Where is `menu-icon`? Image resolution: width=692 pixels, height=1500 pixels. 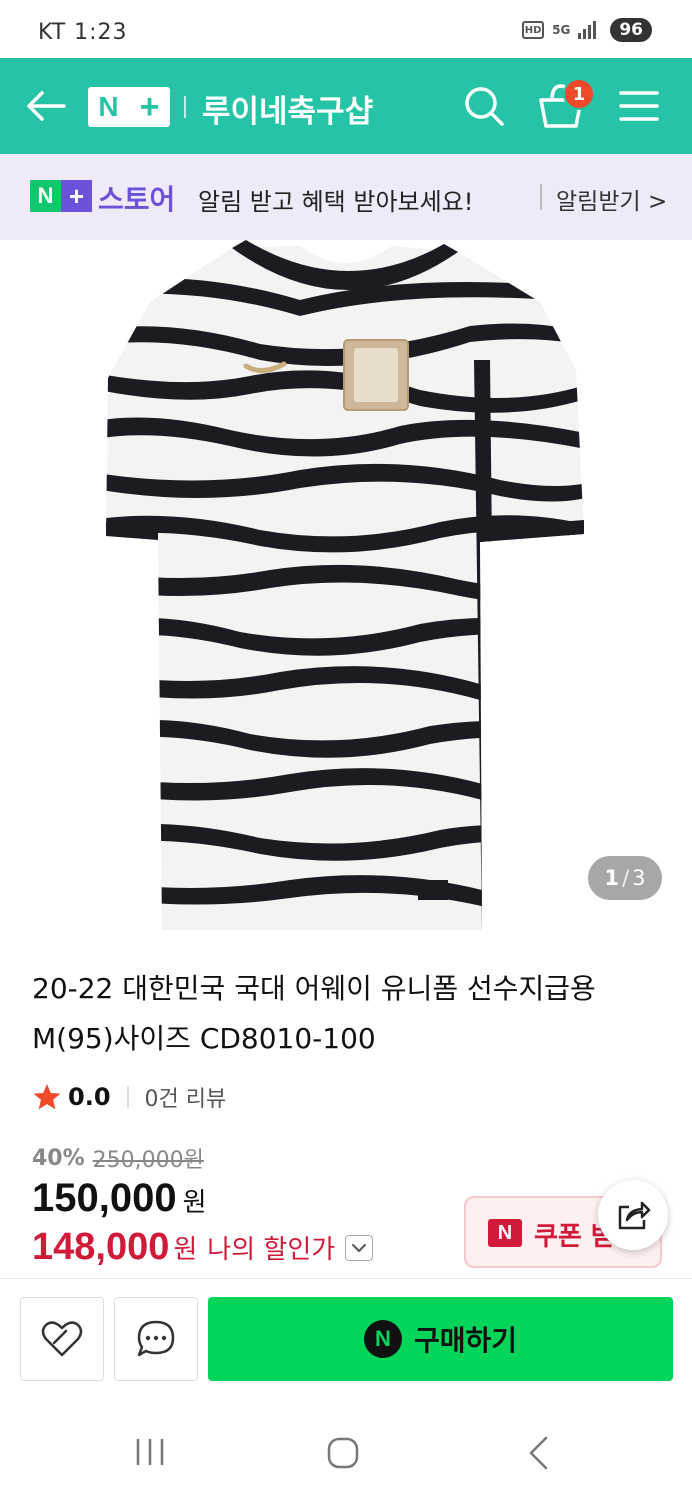
menu-icon is located at coordinates (639, 106).